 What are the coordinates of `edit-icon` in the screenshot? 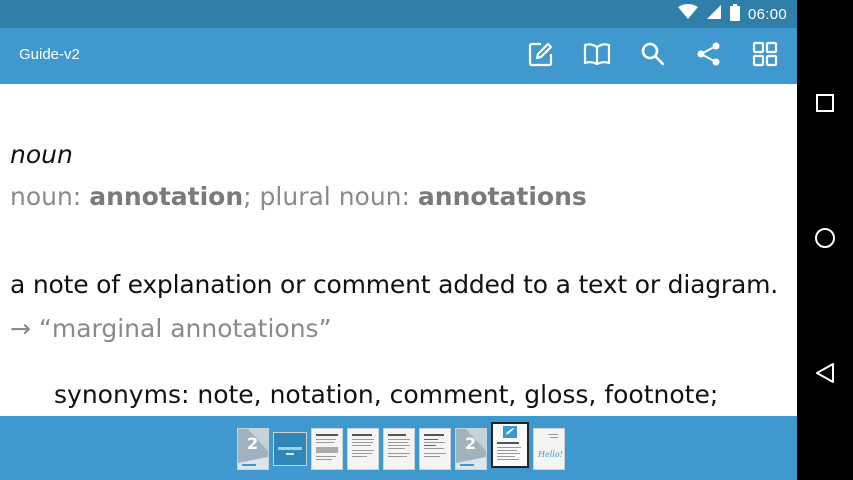 It's located at (541, 56).